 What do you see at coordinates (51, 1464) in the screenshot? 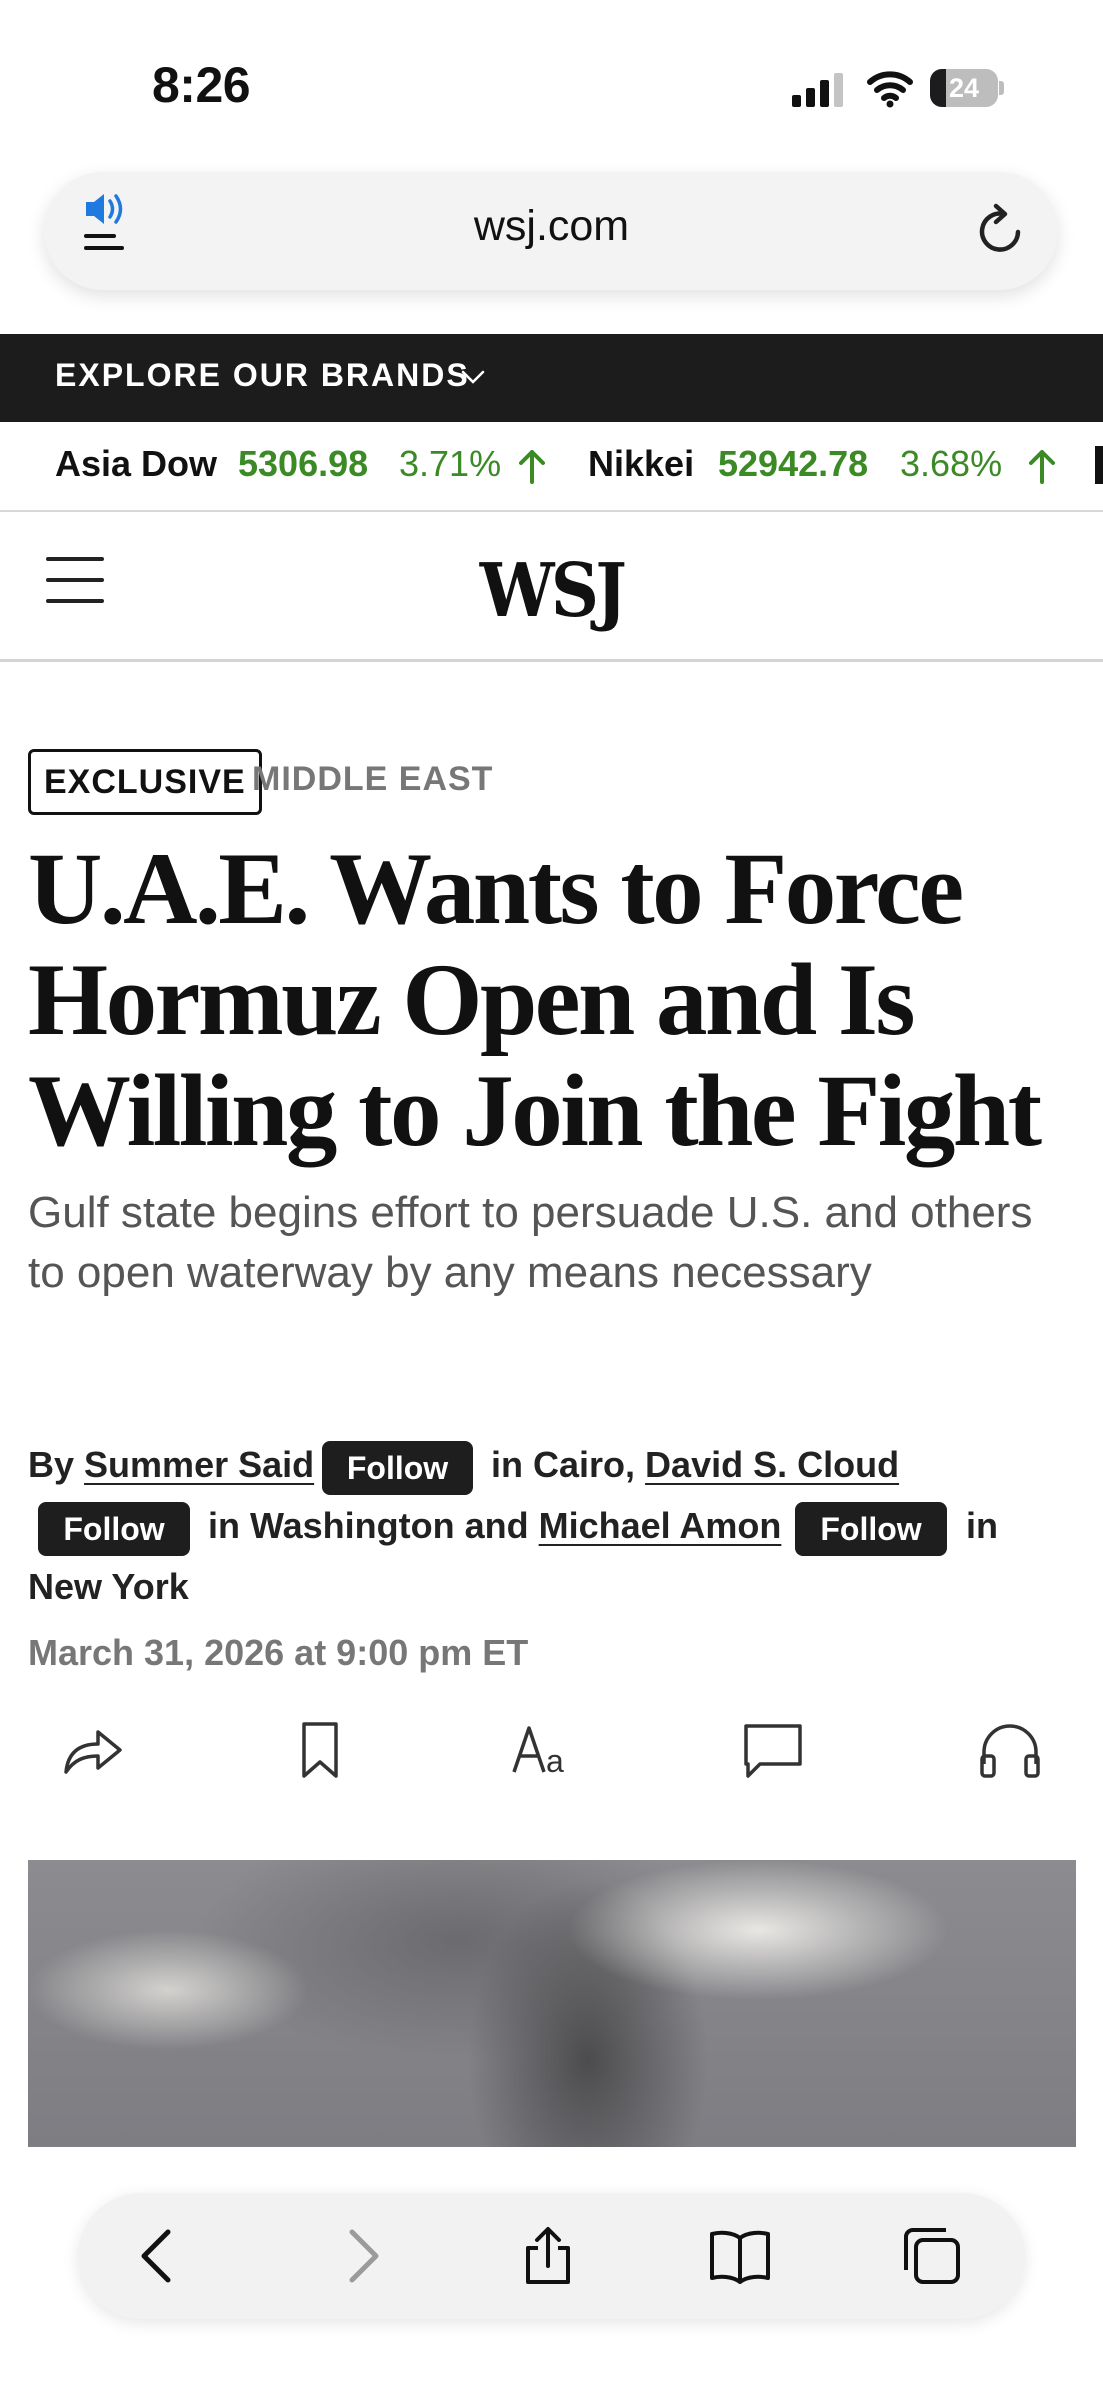
I see `byline-by: By` at bounding box center [51, 1464].